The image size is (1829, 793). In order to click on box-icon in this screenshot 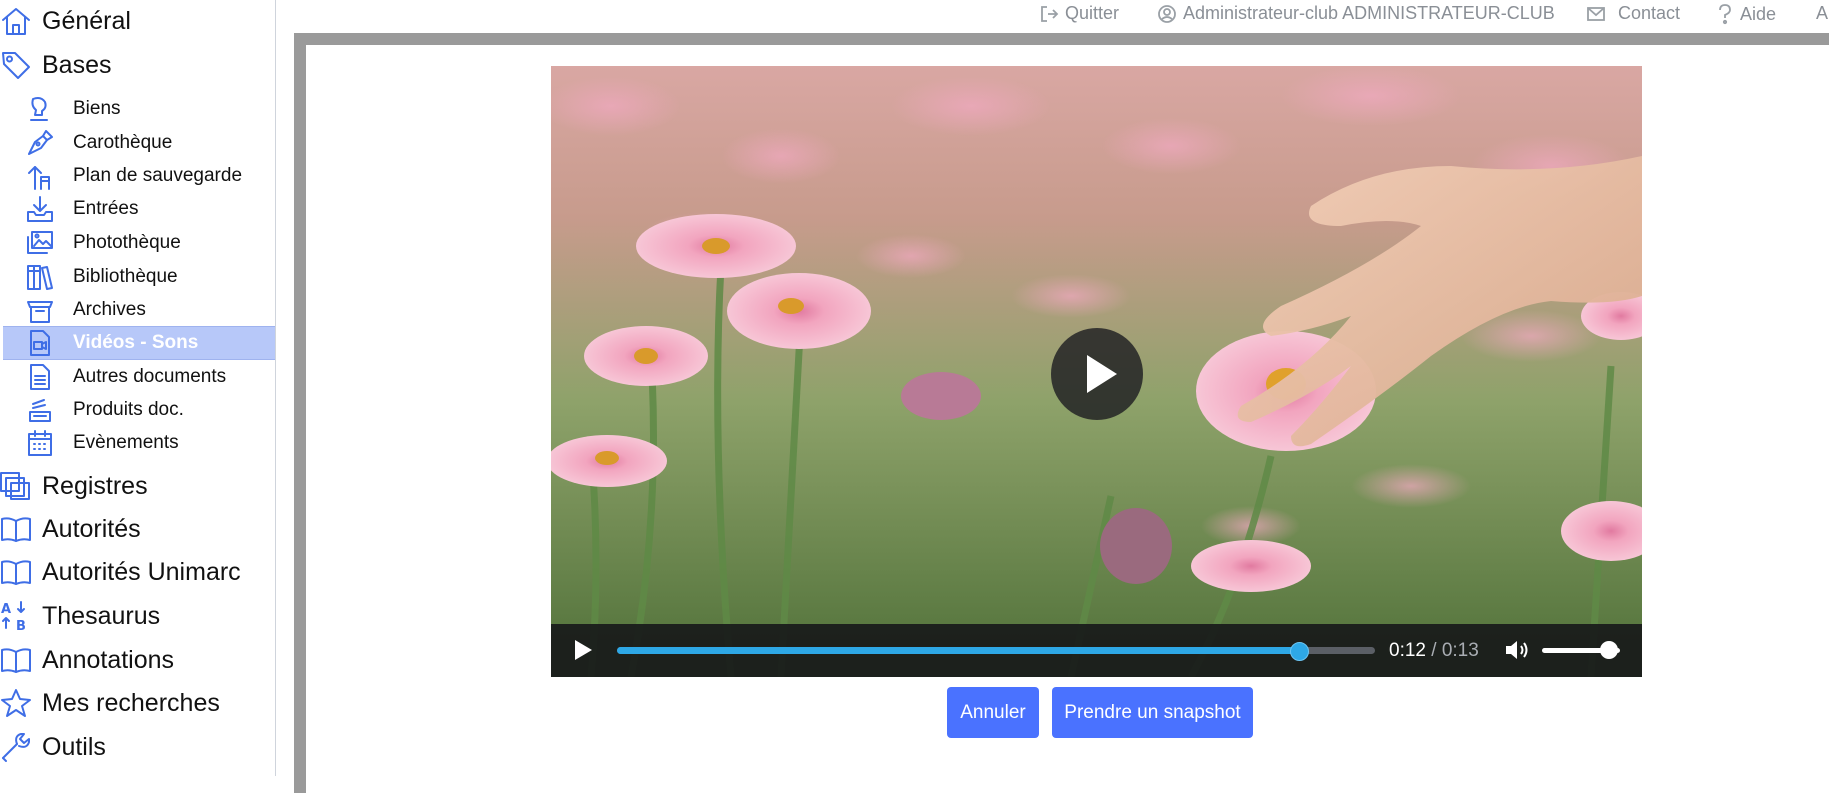, I will do `click(40, 312)`.